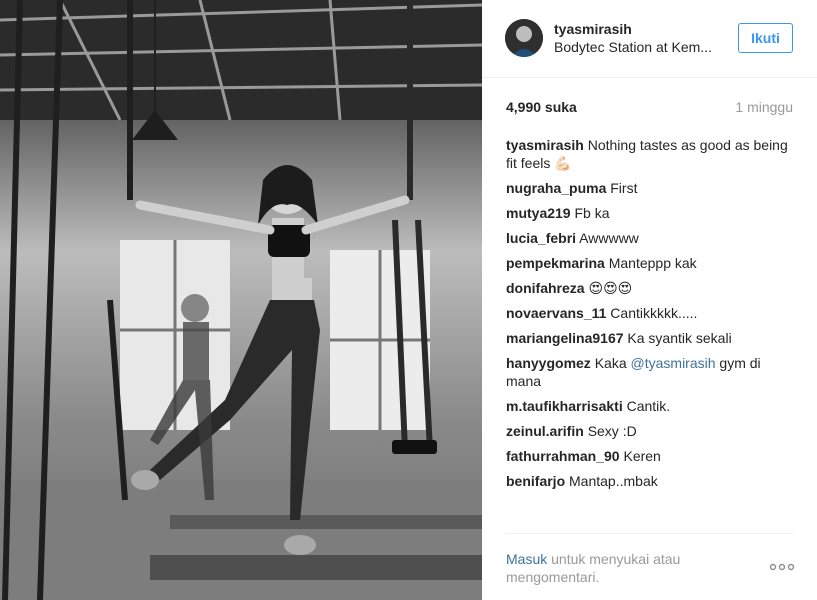  I want to click on like-count: 4,990 suka, so click(541, 107).